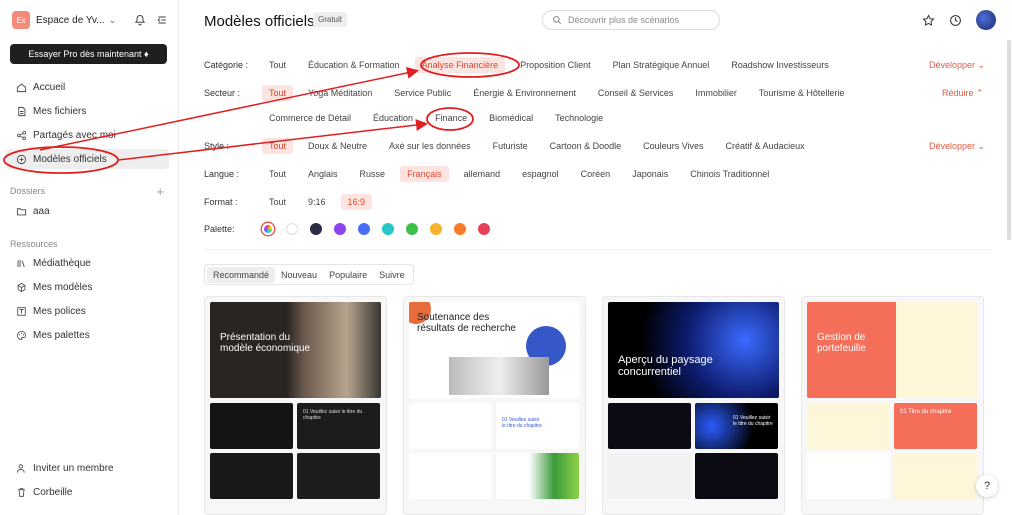  What do you see at coordinates (278, 146) in the screenshot?
I see `style-chip-active: Tout` at bounding box center [278, 146].